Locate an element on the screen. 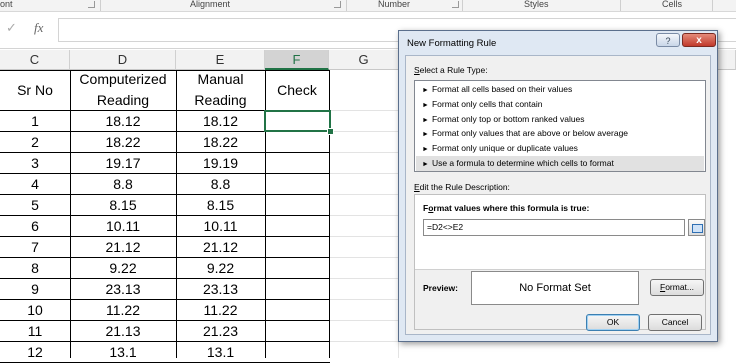 This screenshot has height=363, width=736. computerized-reading-cell: 11.22 is located at coordinates (123, 309).